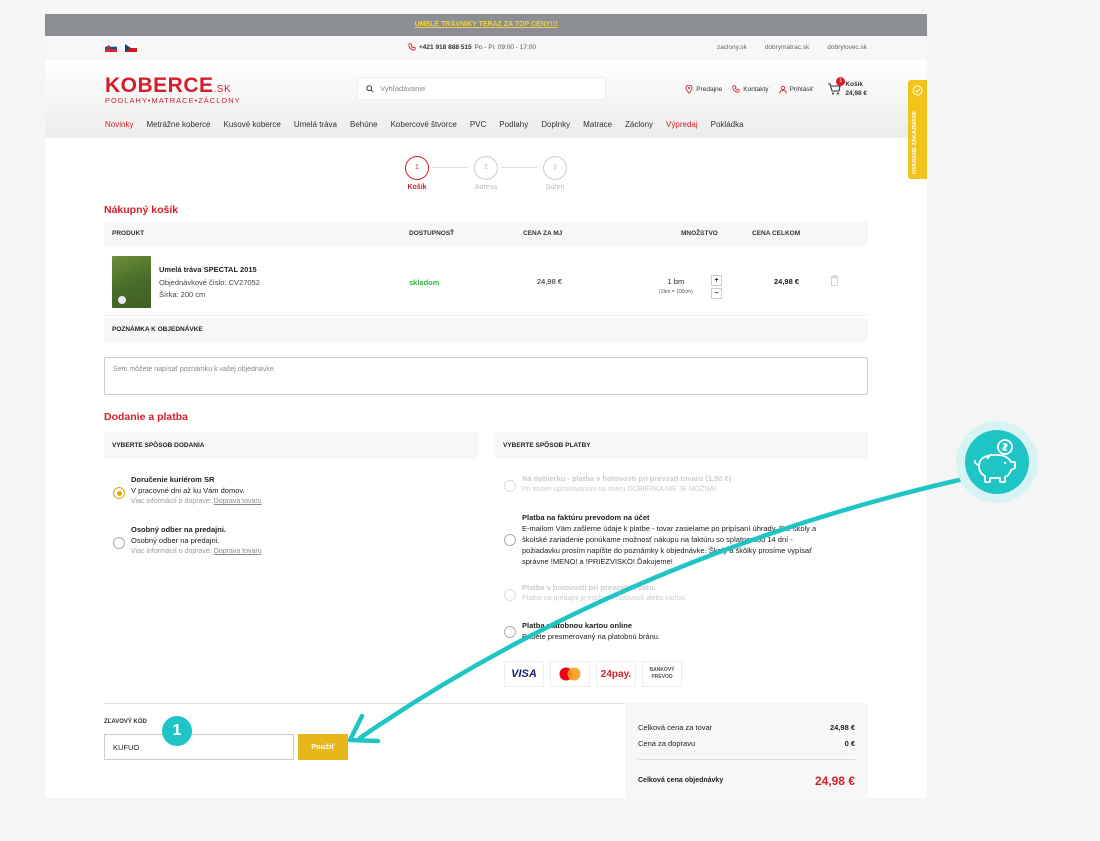 The width and height of the screenshot is (1100, 841). What do you see at coordinates (510, 486) in the screenshot?
I see `payment-cod-radio` at bounding box center [510, 486].